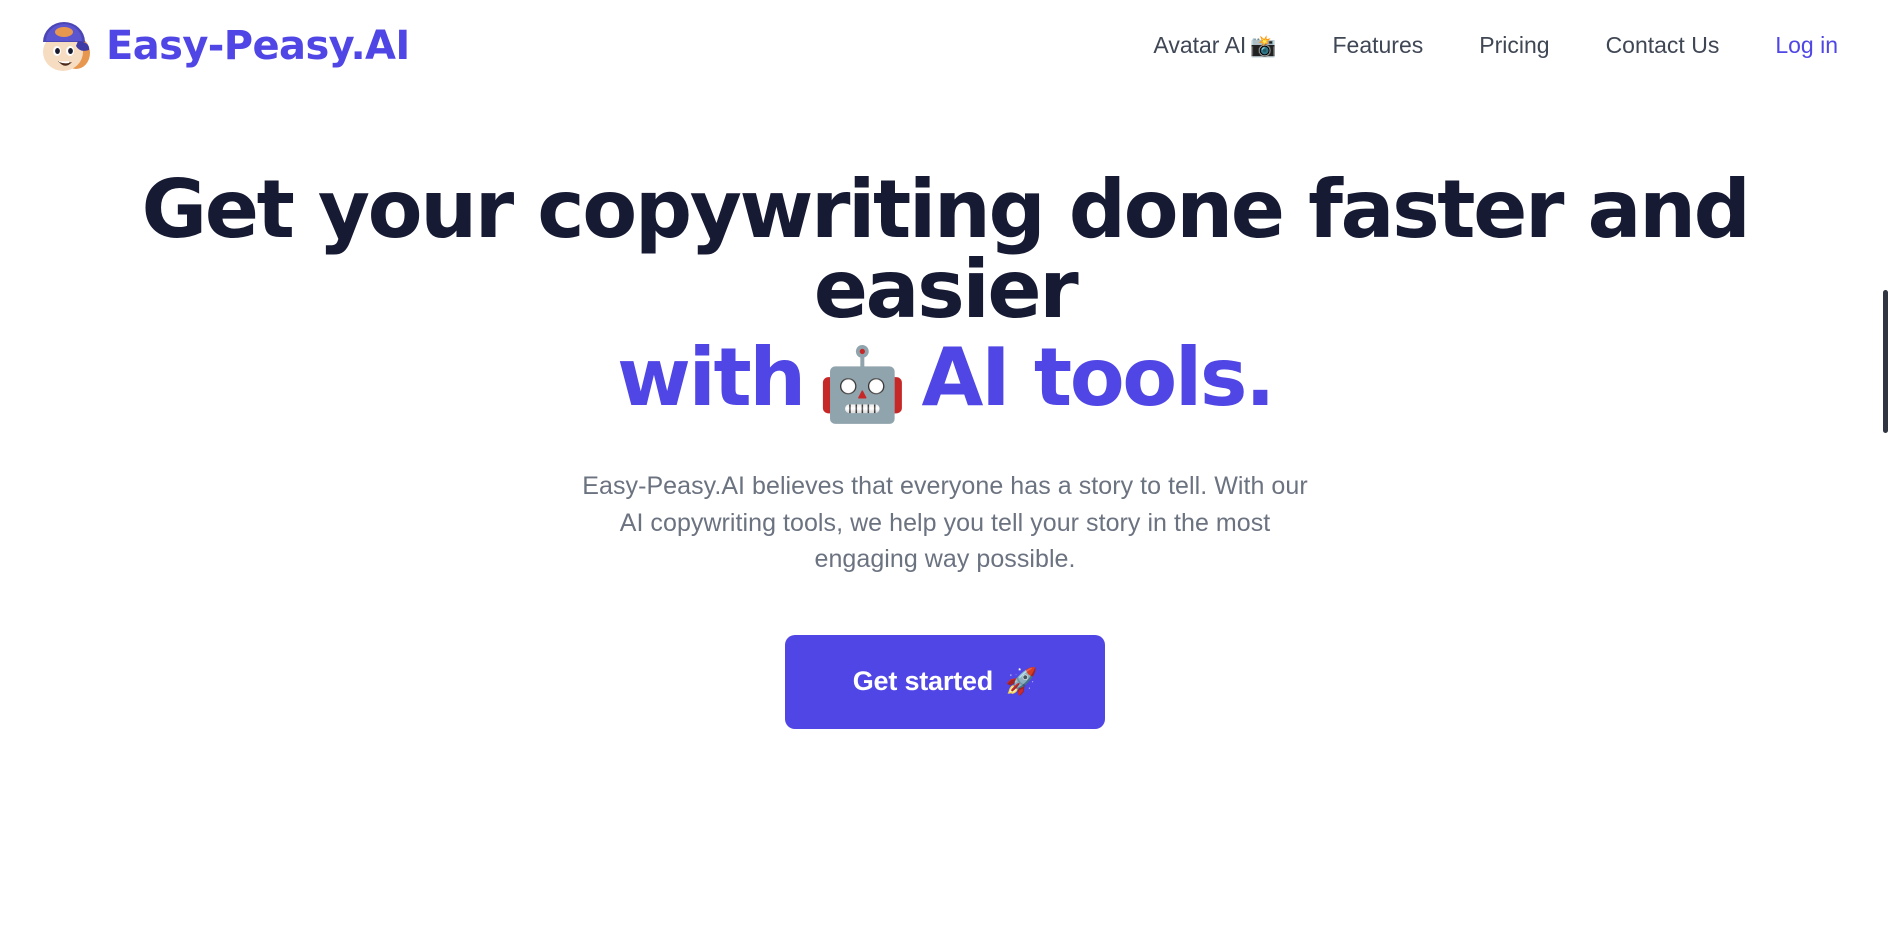  Describe the element at coordinates (1806, 45) in the screenshot. I see `nav-item-label: Log in` at that location.